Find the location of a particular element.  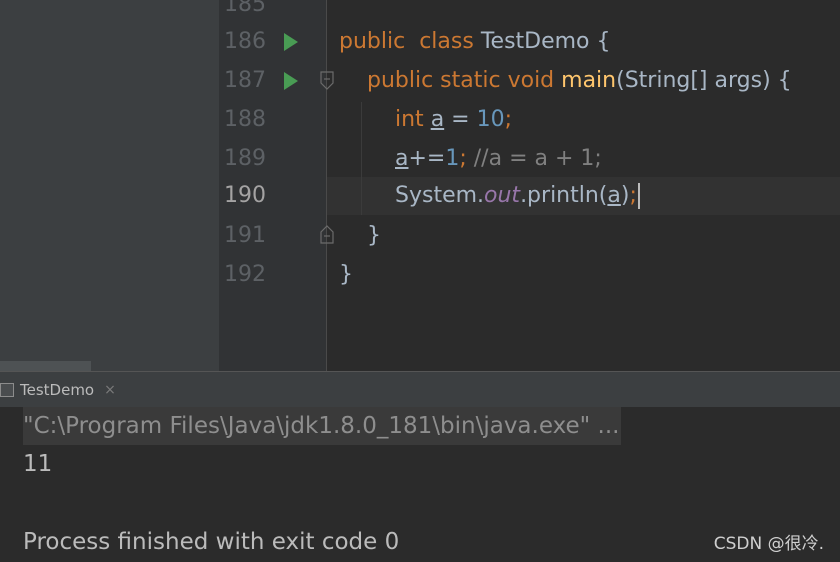

watermark: CSDN @很冷. is located at coordinates (768, 544).